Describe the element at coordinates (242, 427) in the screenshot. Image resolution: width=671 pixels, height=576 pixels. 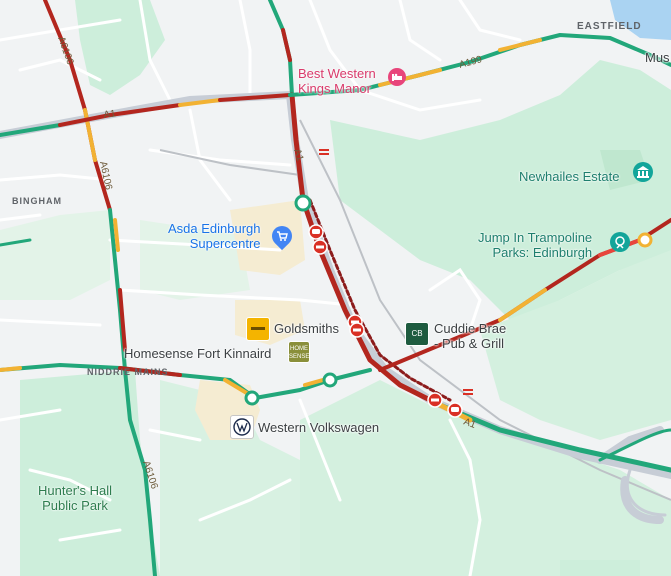
I see `volkswagen-logo-icon` at that location.